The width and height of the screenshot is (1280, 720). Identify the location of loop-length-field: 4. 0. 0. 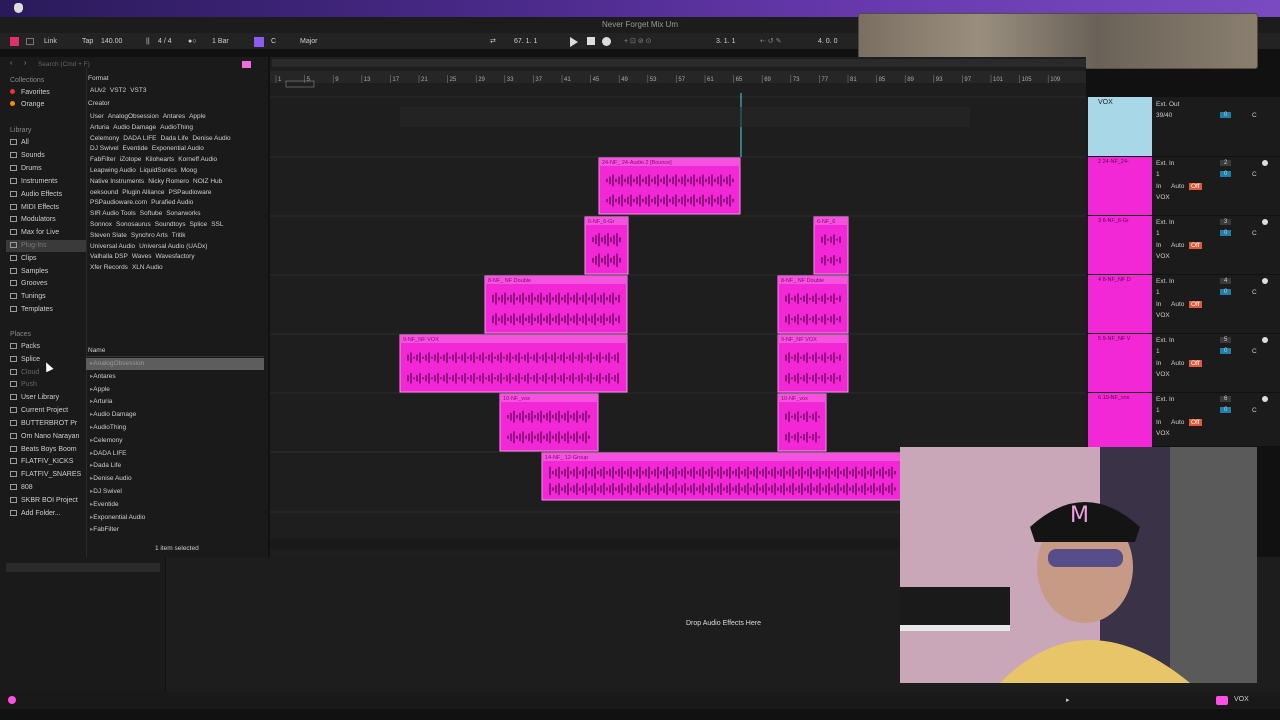
(827, 41).